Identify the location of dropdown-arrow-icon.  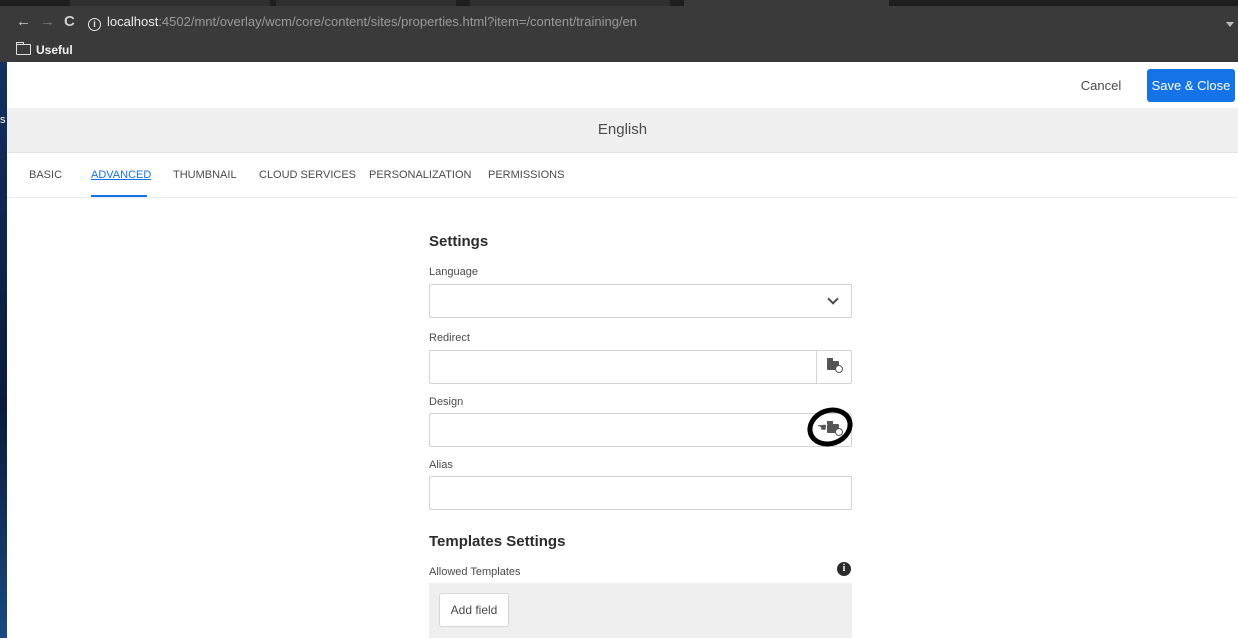
(1230, 24).